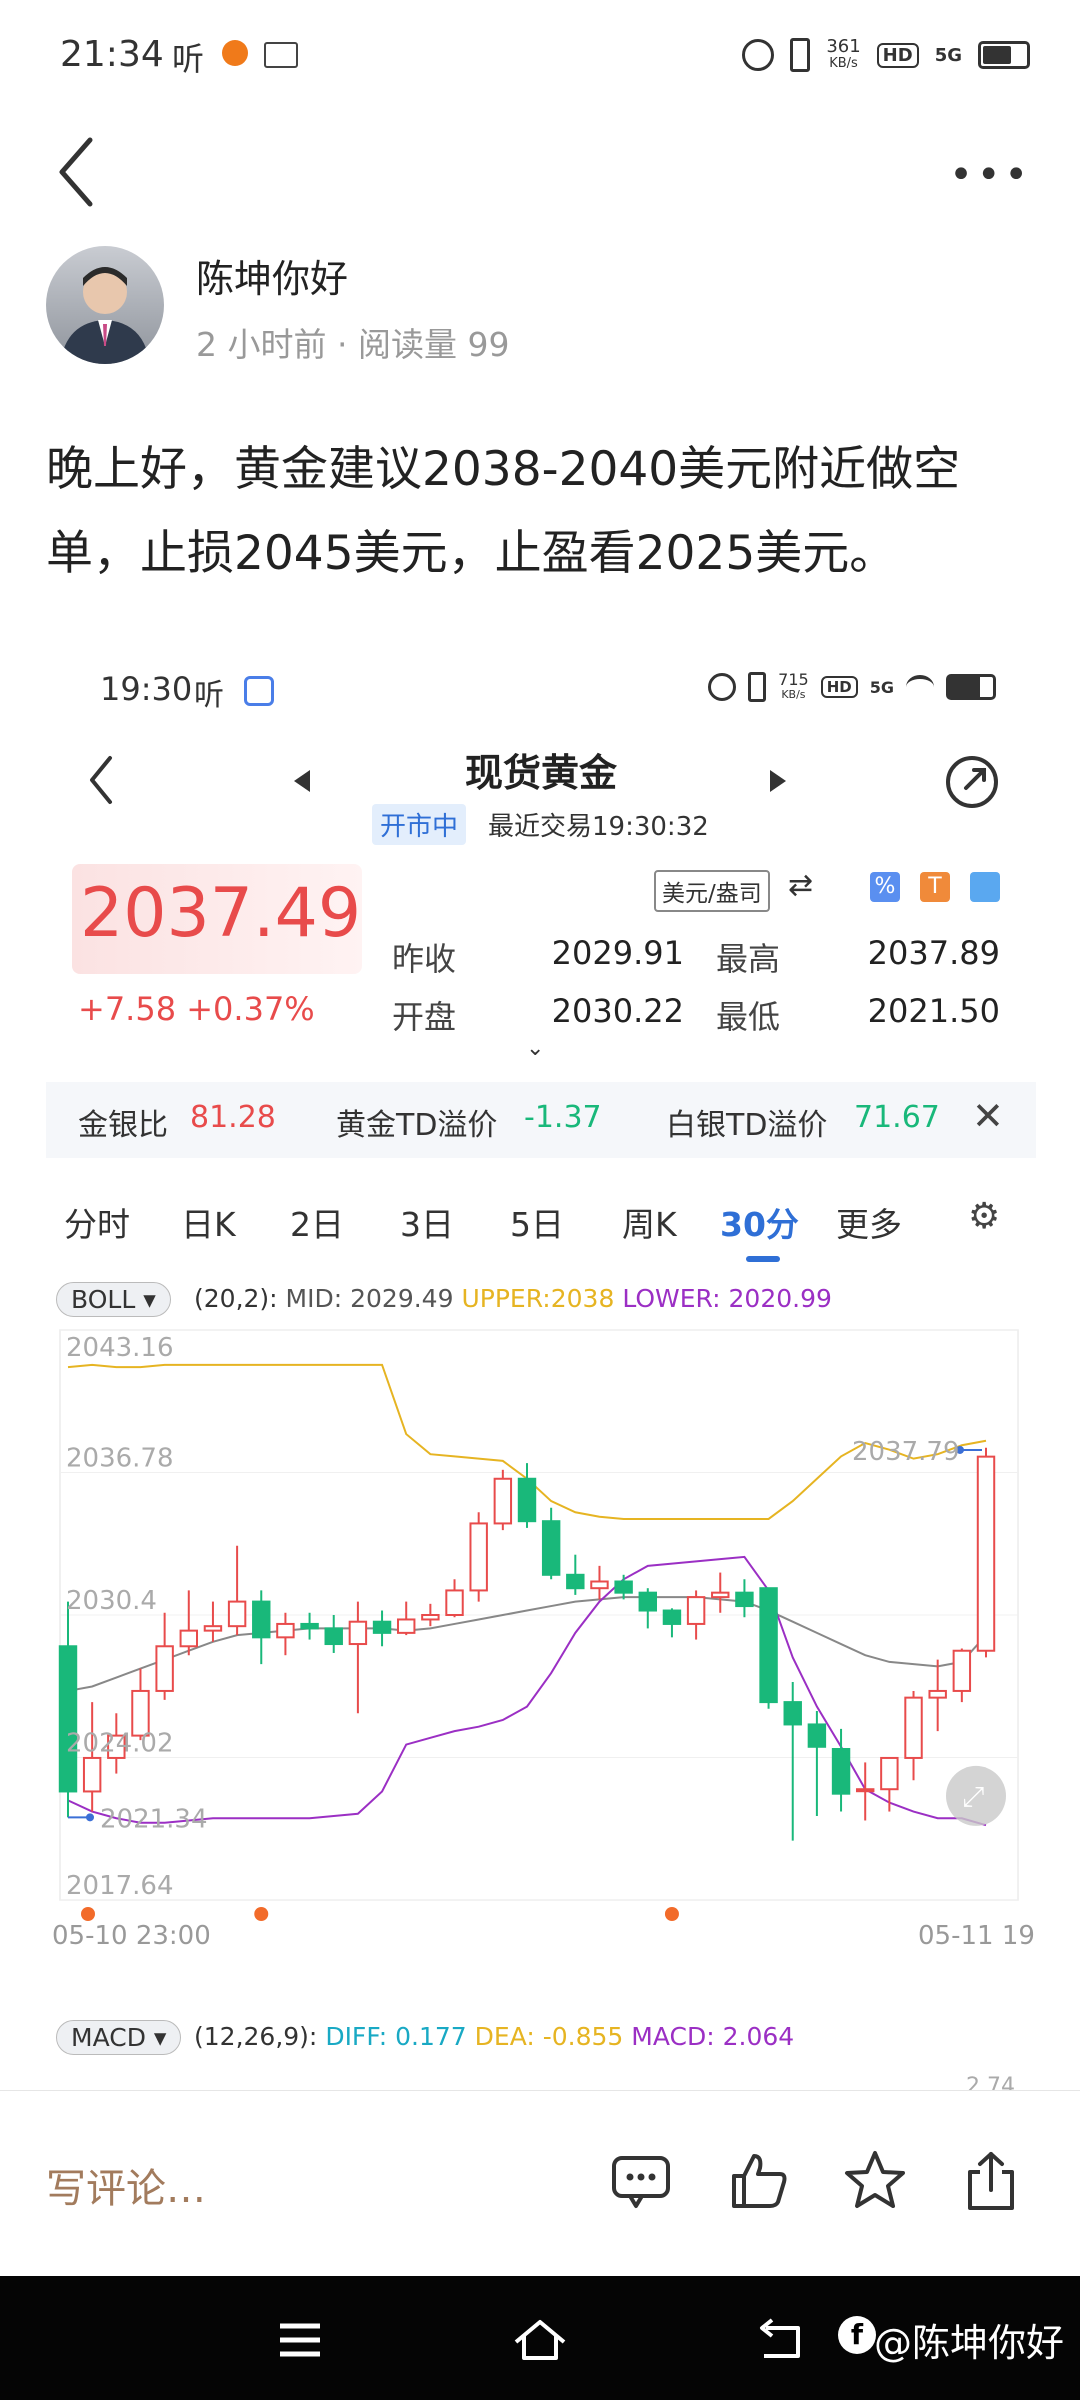 The width and height of the screenshot is (1080, 2400). Describe the element at coordinates (208, 1222) in the screenshot. I see `tab-daily: 日K` at that location.